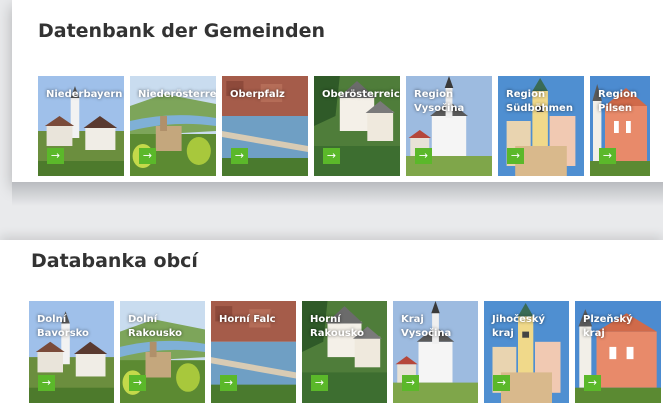 The height and width of the screenshot is (403, 663). What do you see at coordinates (81, 126) in the screenshot?
I see `region-tile: Niederbayern →` at bounding box center [81, 126].